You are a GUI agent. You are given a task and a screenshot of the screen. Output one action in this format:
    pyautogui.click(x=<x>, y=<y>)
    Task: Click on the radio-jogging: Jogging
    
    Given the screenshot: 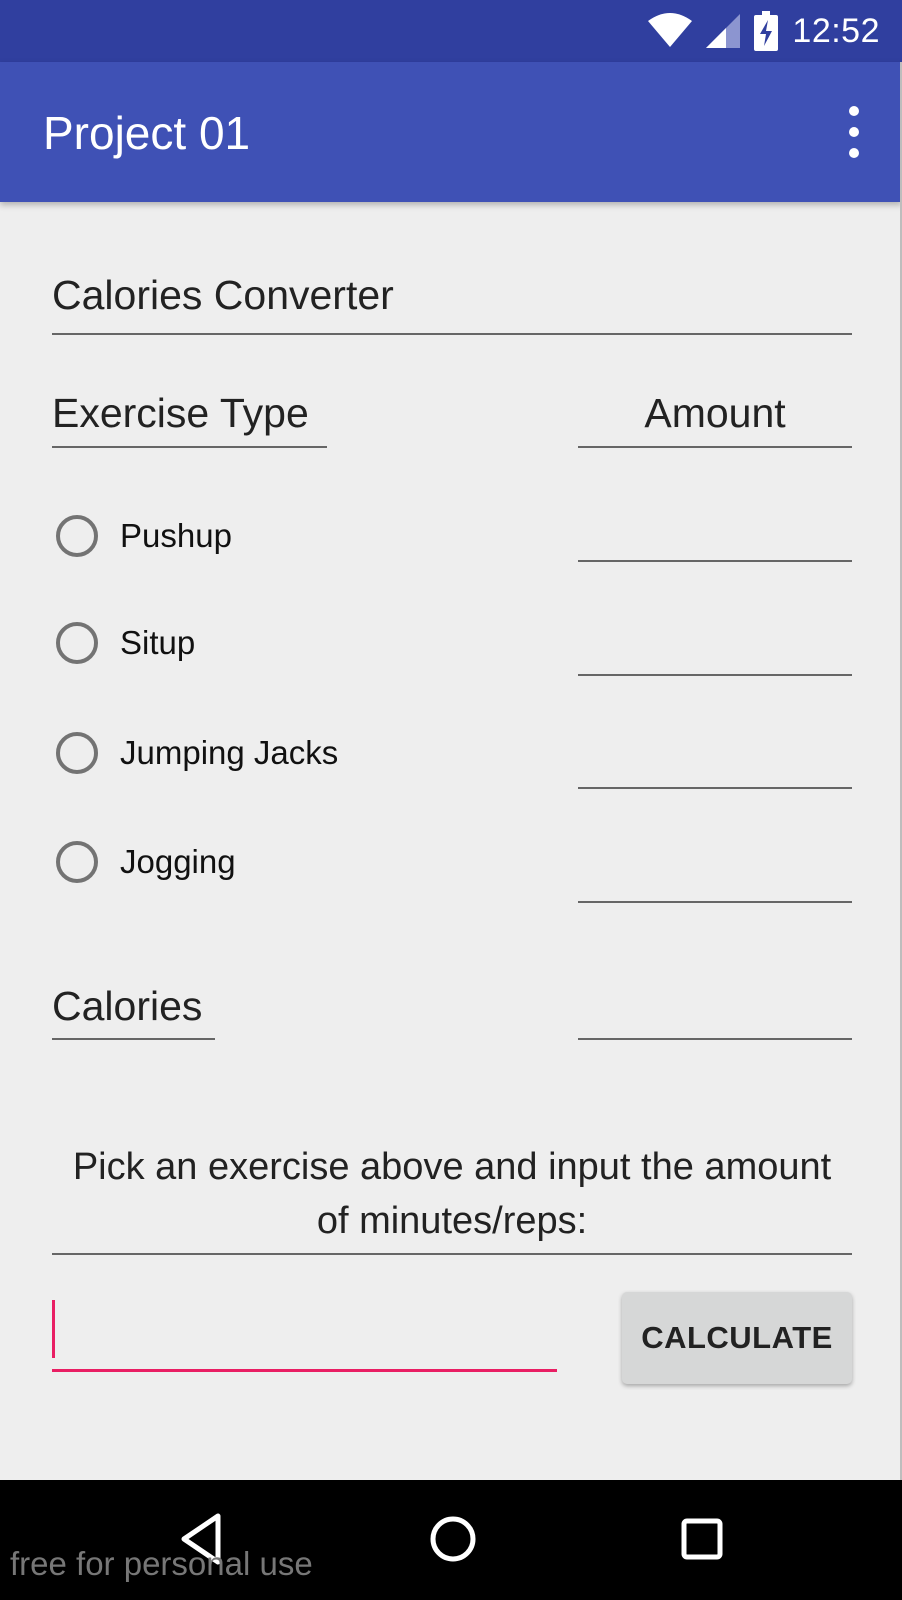 What is the action you would take?
    pyautogui.click(x=146, y=862)
    